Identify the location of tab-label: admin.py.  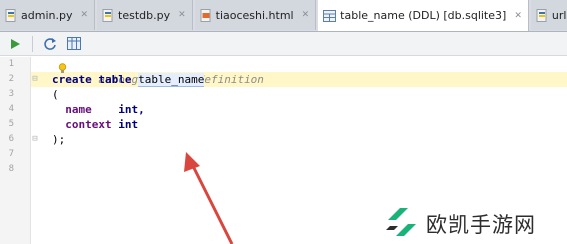
(47, 15).